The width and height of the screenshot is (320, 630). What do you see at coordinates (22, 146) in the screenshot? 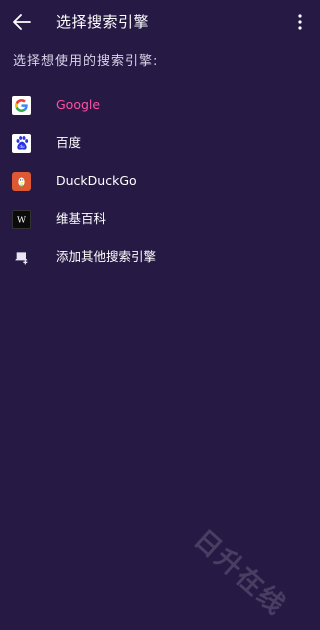
I see `svg-text: du` at bounding box center [22, 146].